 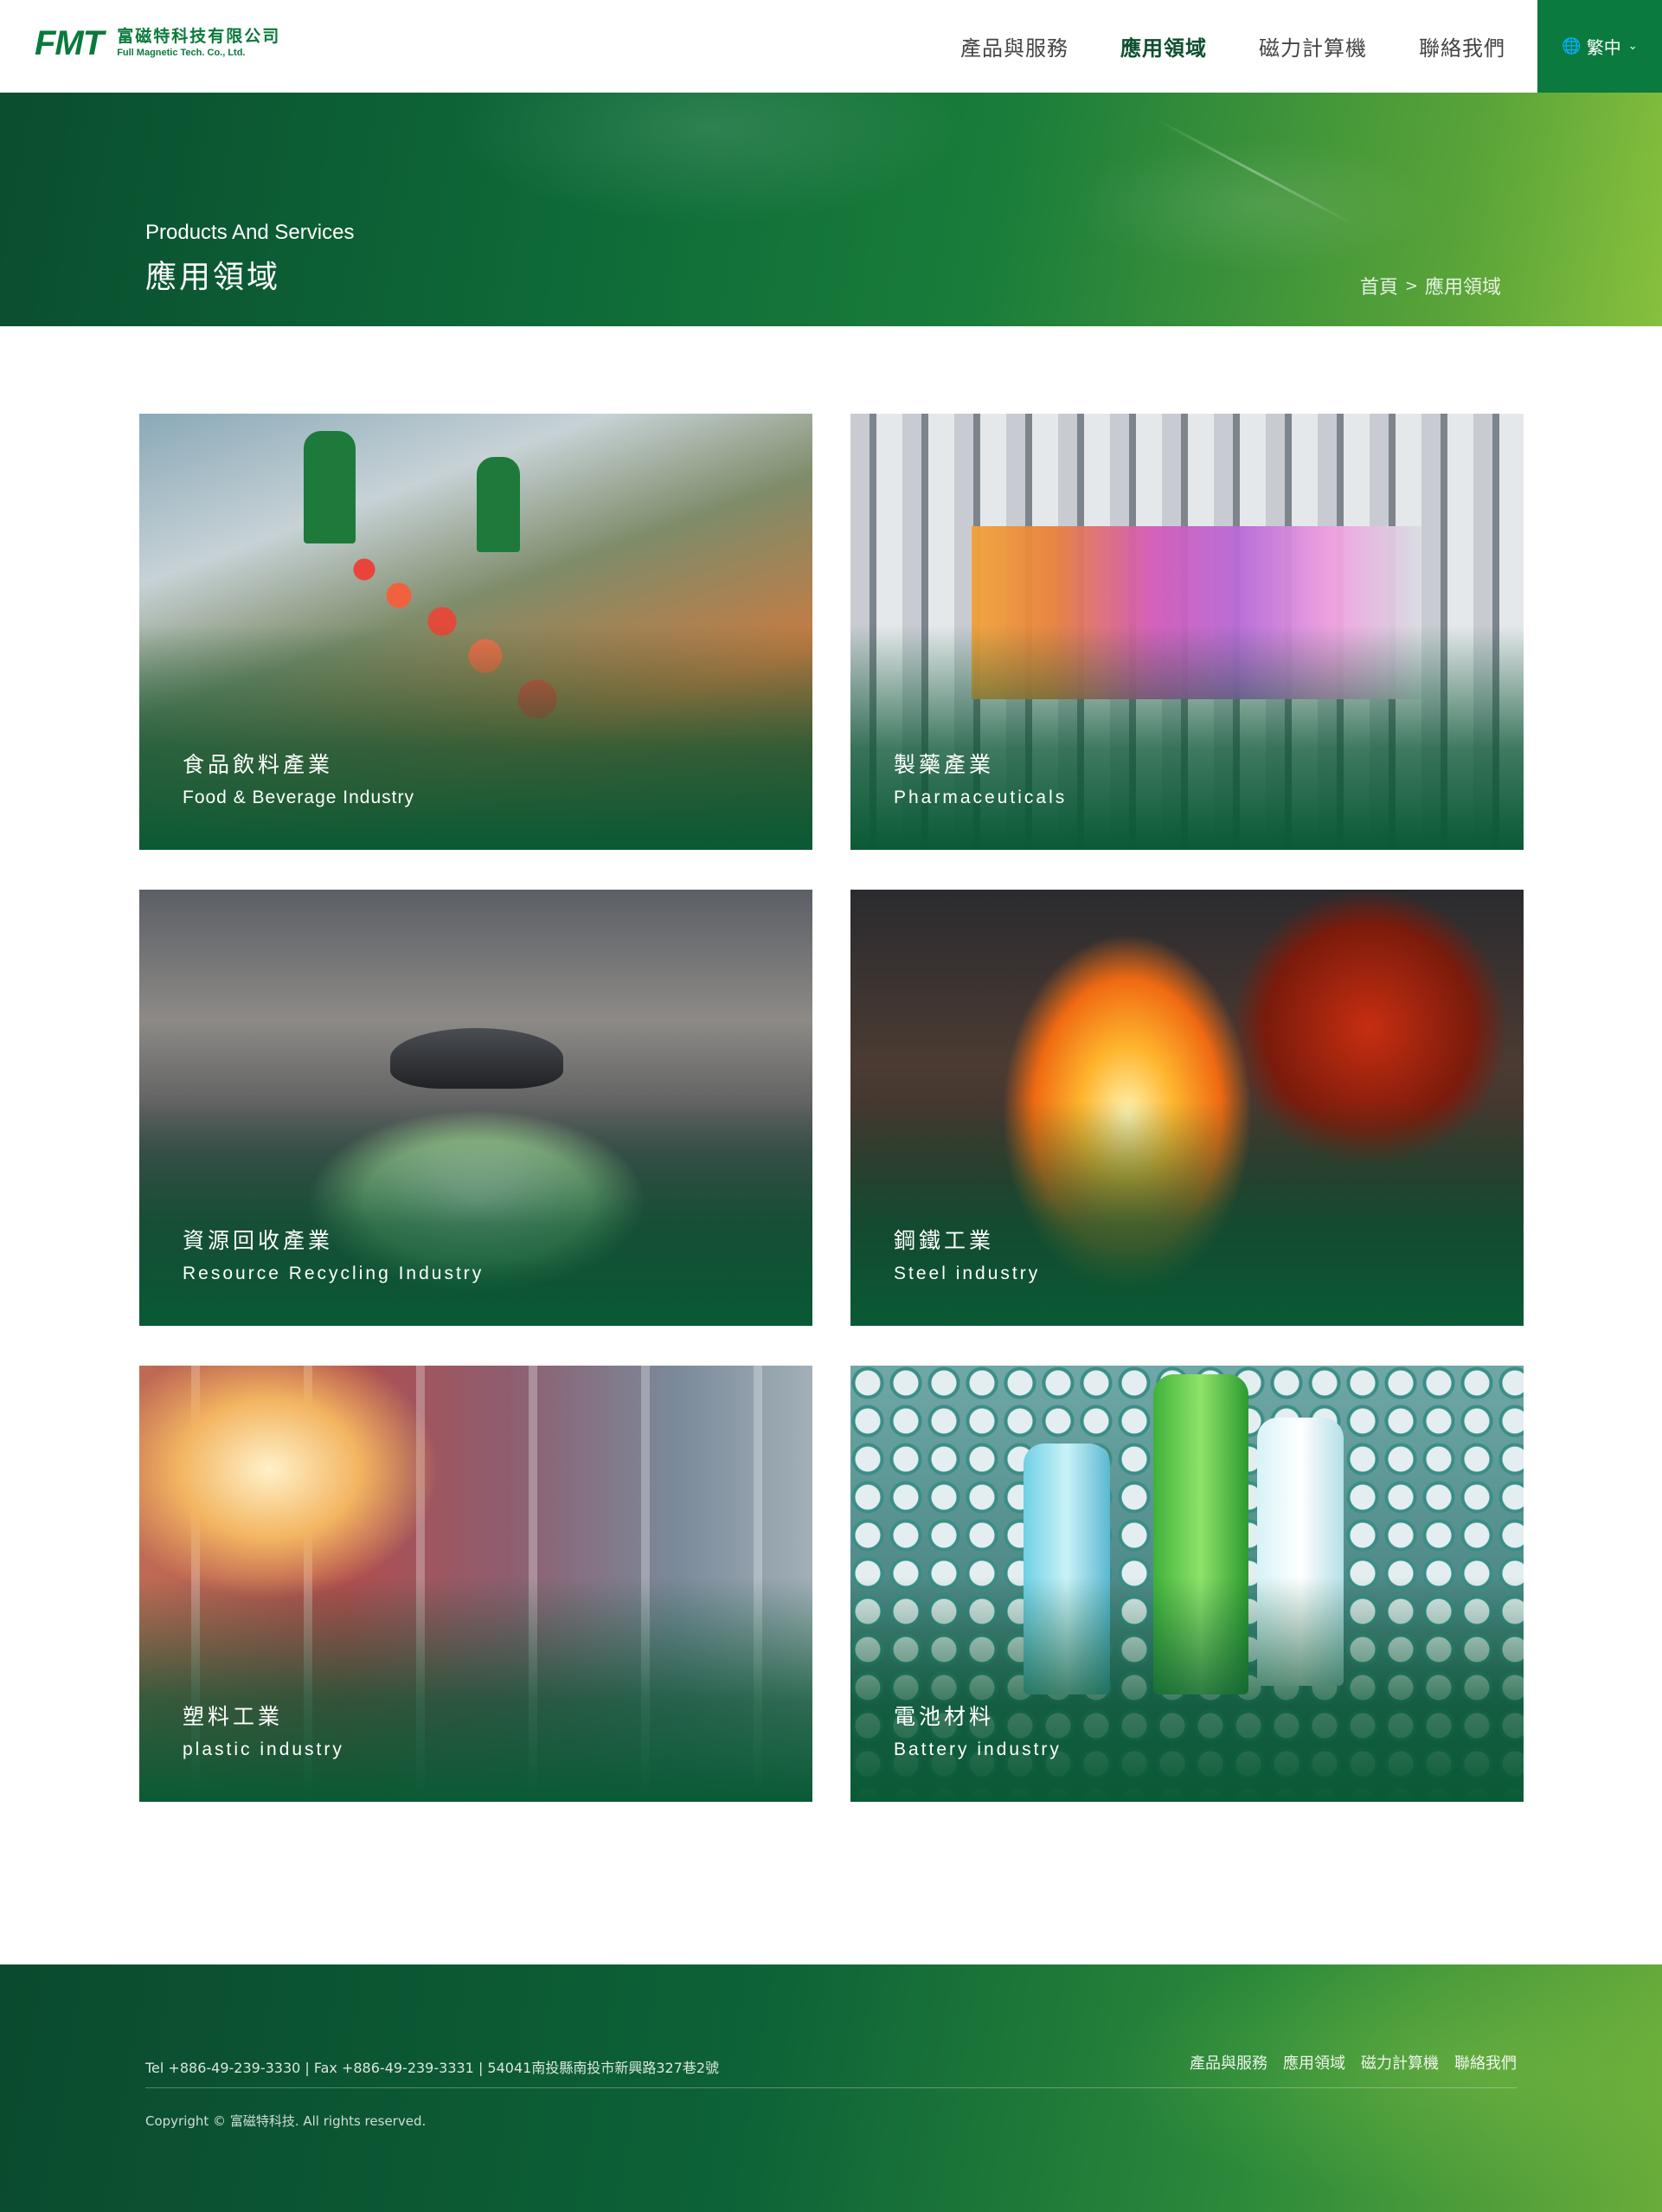 I want to click on industry-card-recycling: 資源回收產業 Resource Recycling Industry, so click(x=475, y=1108).